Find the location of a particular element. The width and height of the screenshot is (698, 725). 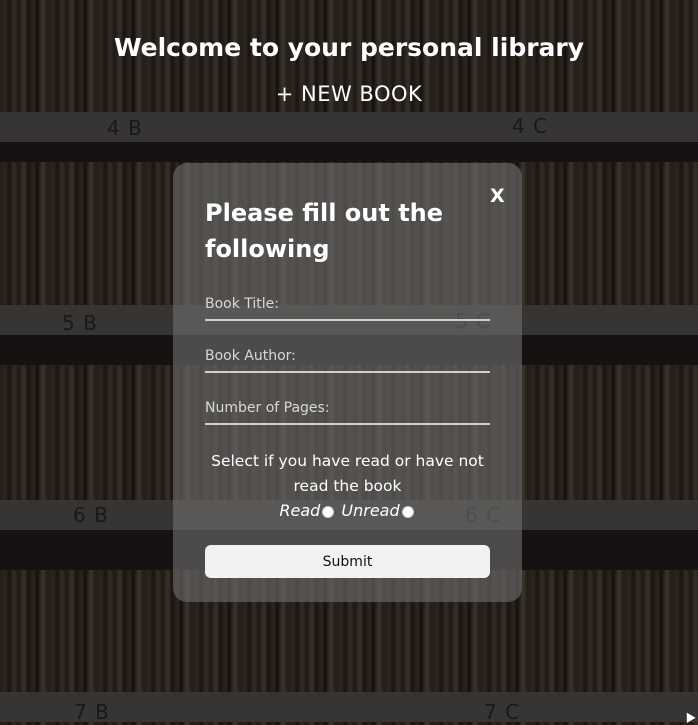

page-title: Welcome to your personal library is located at coordinates (349, 47).